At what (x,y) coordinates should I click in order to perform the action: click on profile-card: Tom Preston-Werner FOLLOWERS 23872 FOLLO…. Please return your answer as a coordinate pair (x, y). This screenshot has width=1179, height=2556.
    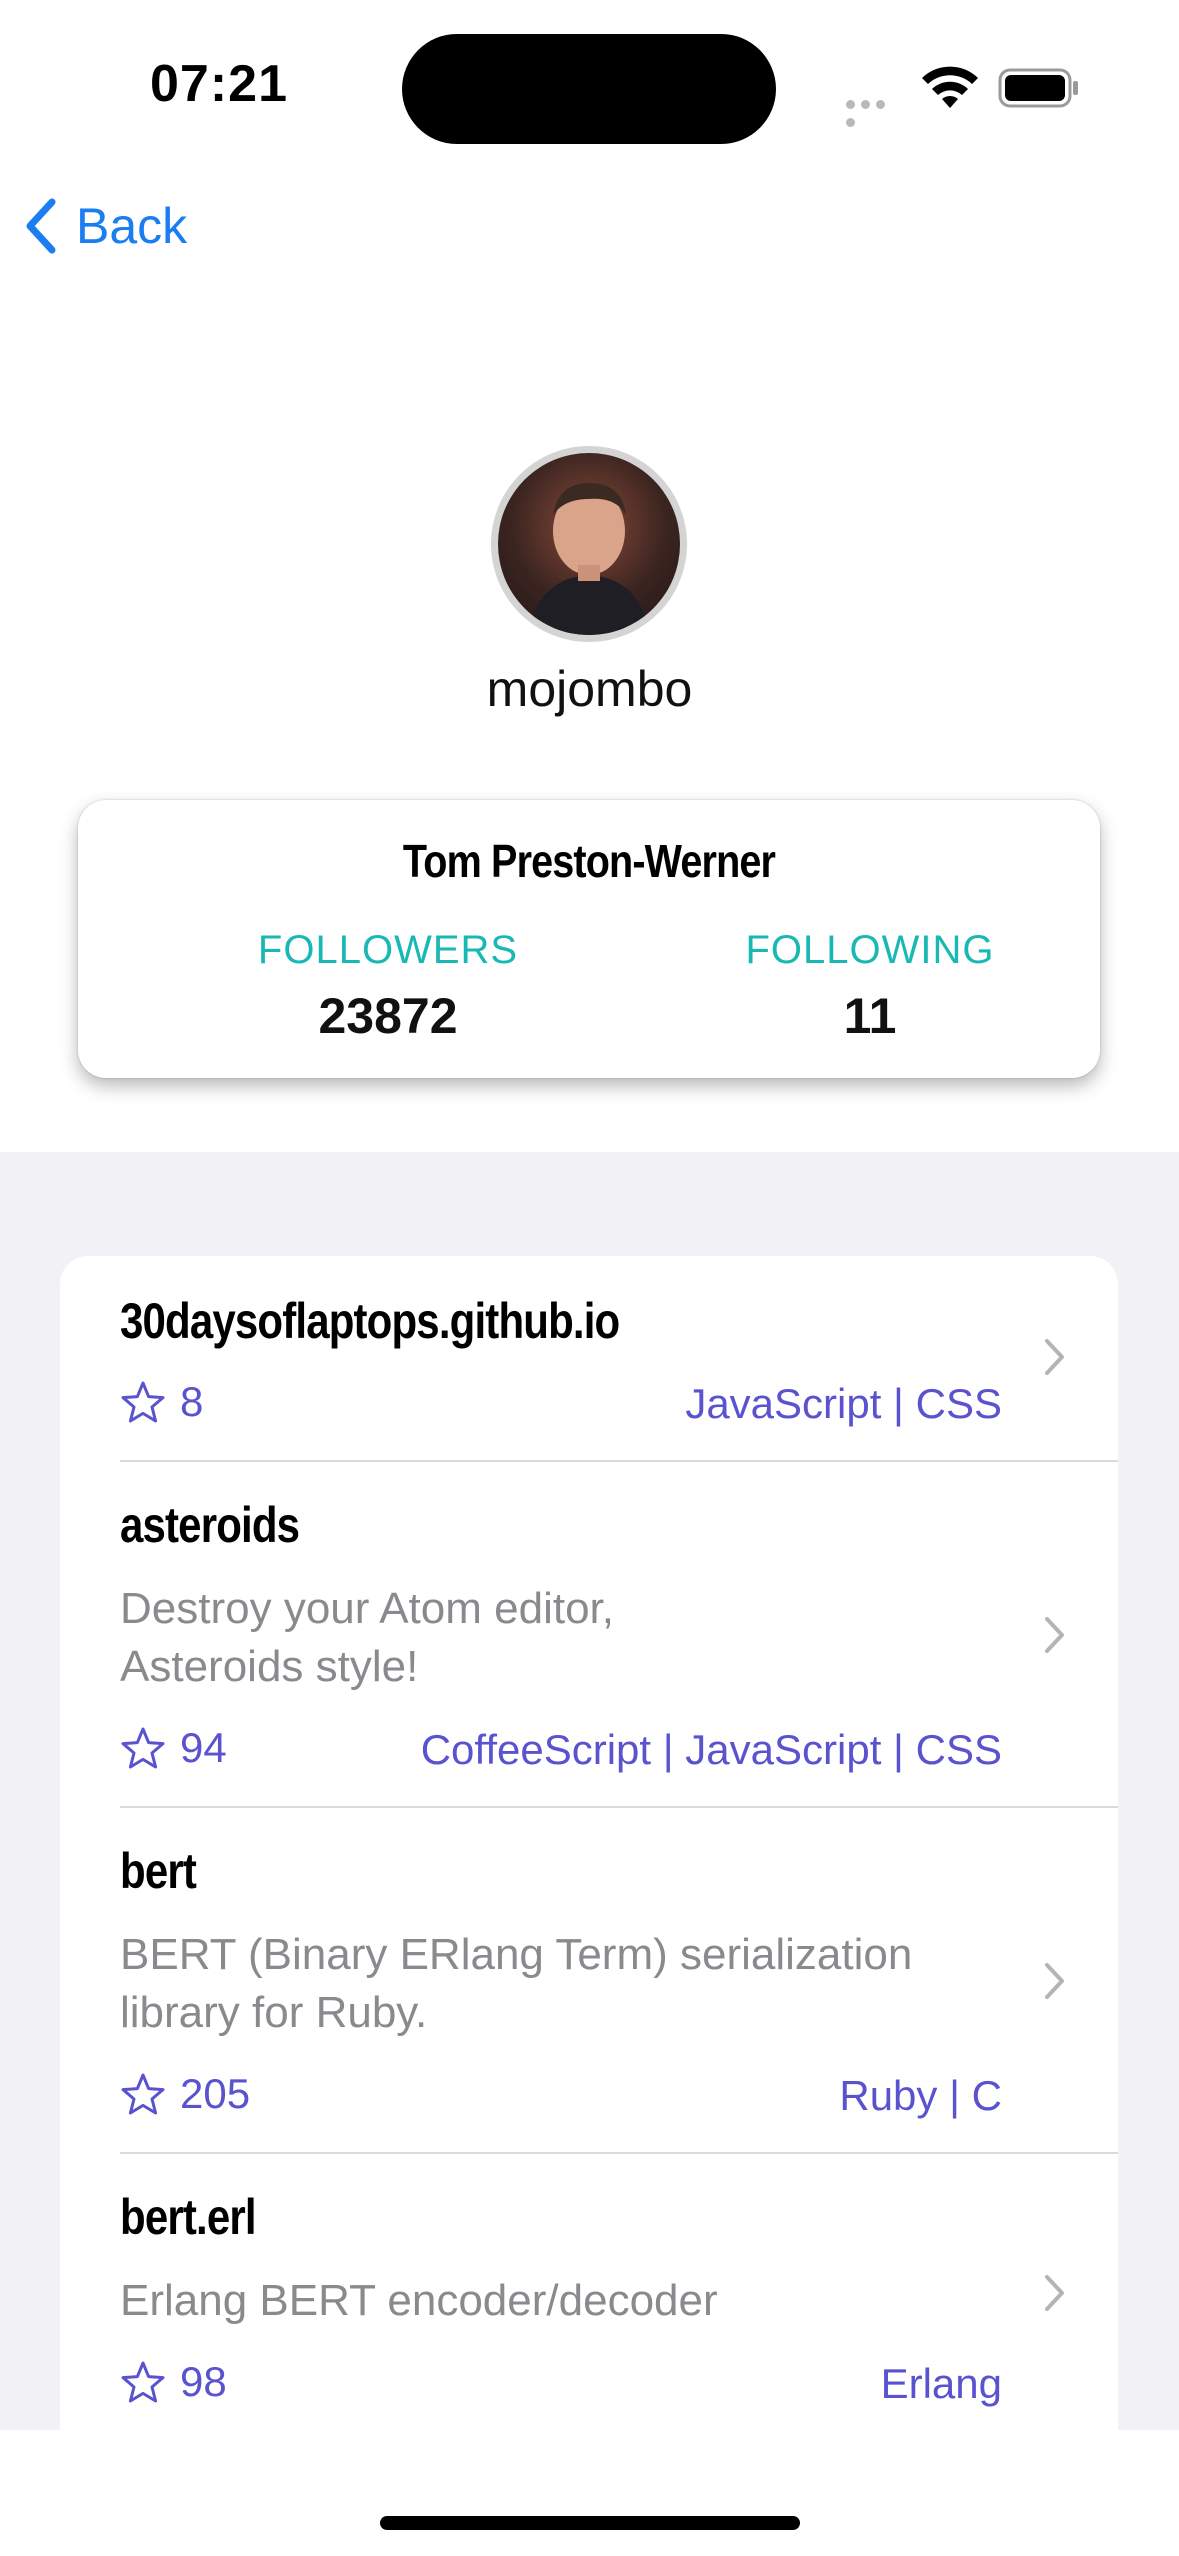
    Looking at the image, I should click on (589, 939).